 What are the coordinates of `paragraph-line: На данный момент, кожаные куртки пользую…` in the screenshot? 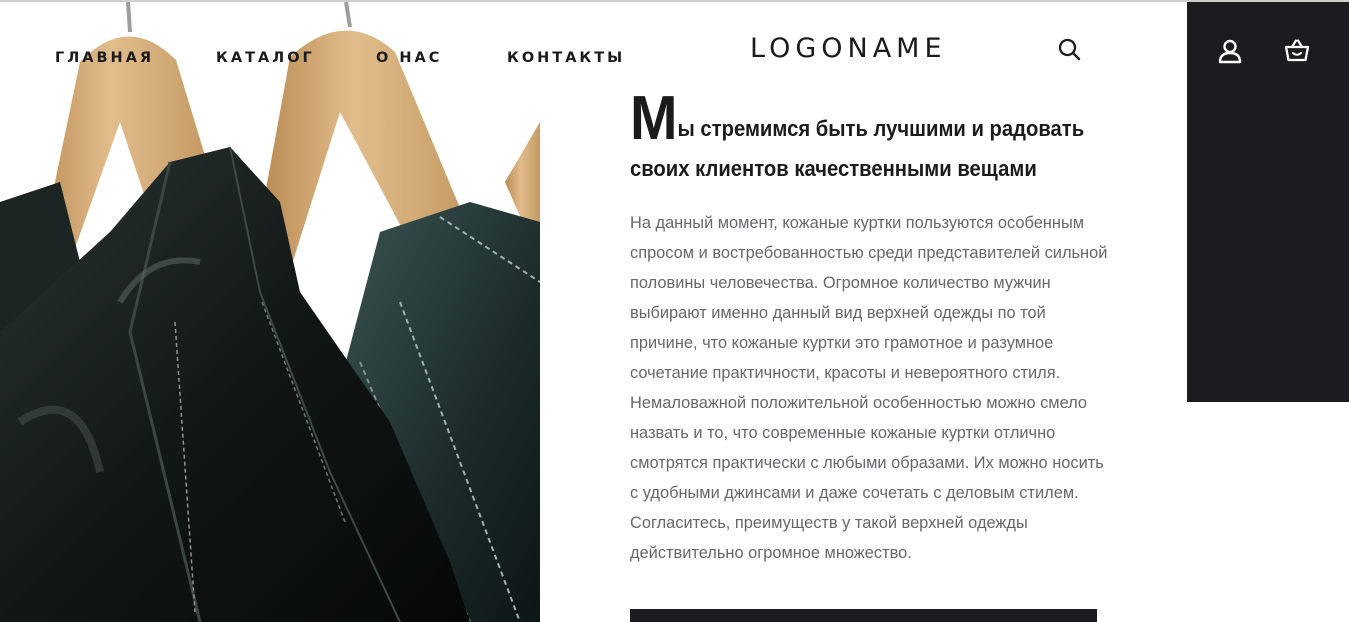 It's located at (857, 223).